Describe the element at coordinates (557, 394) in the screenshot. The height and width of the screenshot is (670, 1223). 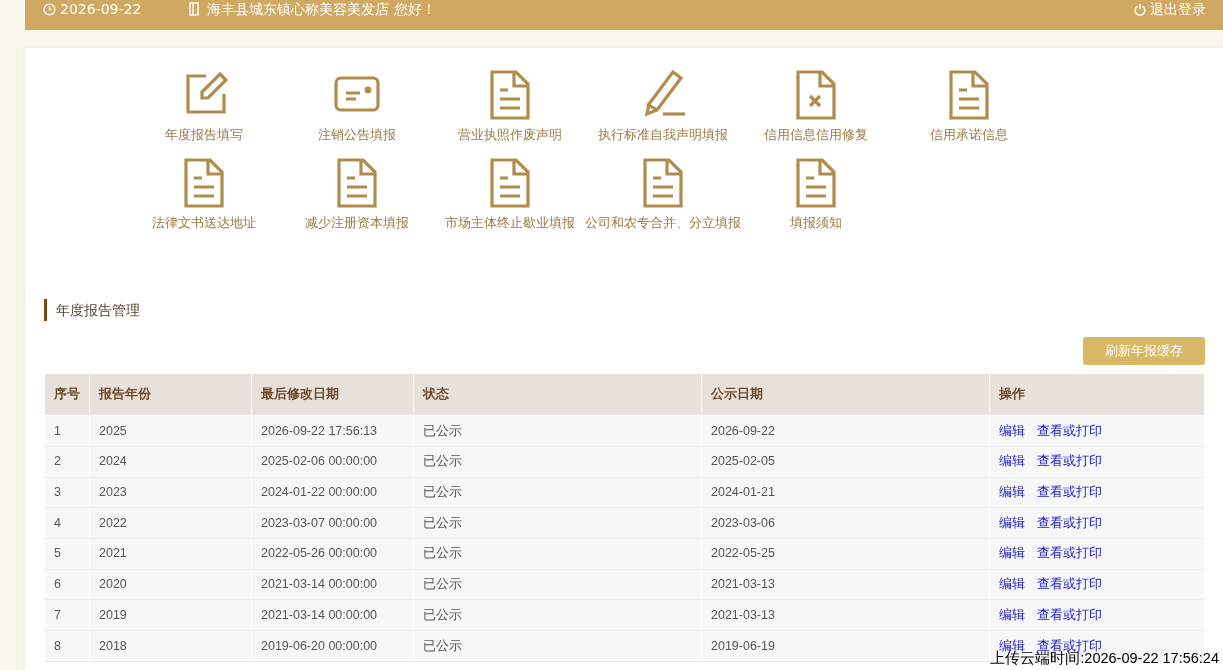
I see `column-header: 状态` at that location.